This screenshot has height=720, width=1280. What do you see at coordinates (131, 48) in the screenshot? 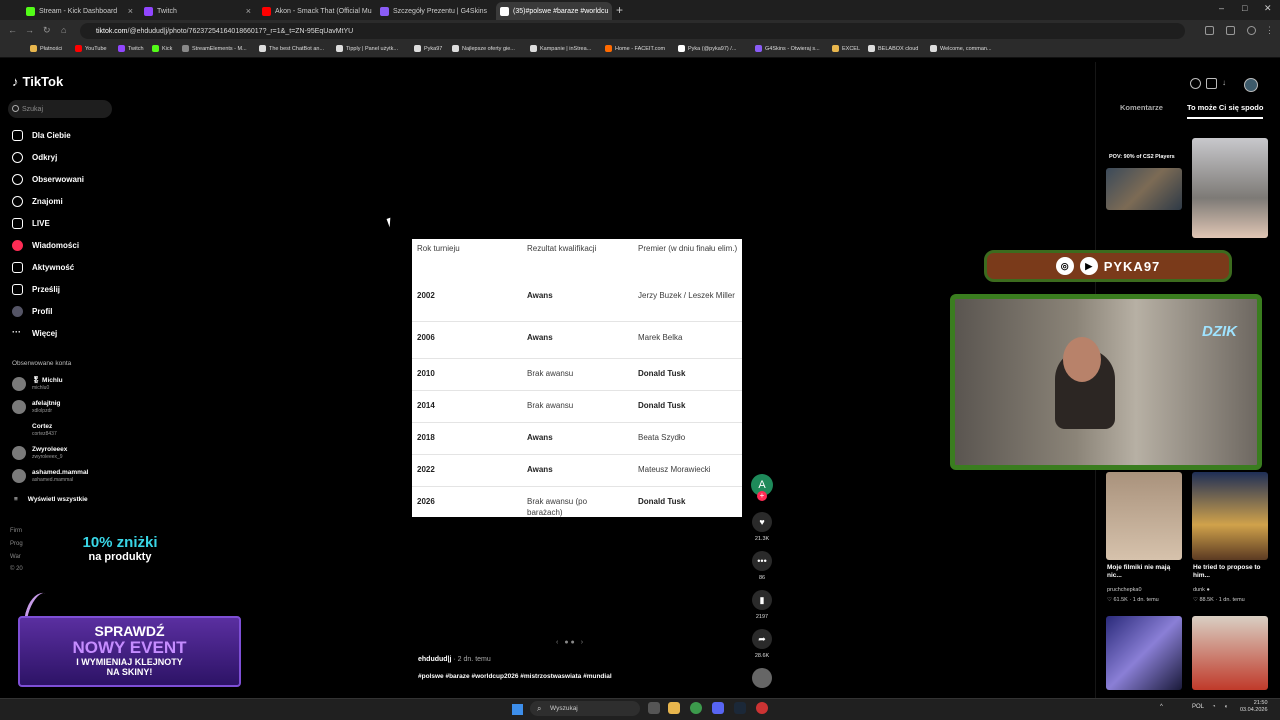
I see `bookmark: Twitch` at bounding box center [131, 48].